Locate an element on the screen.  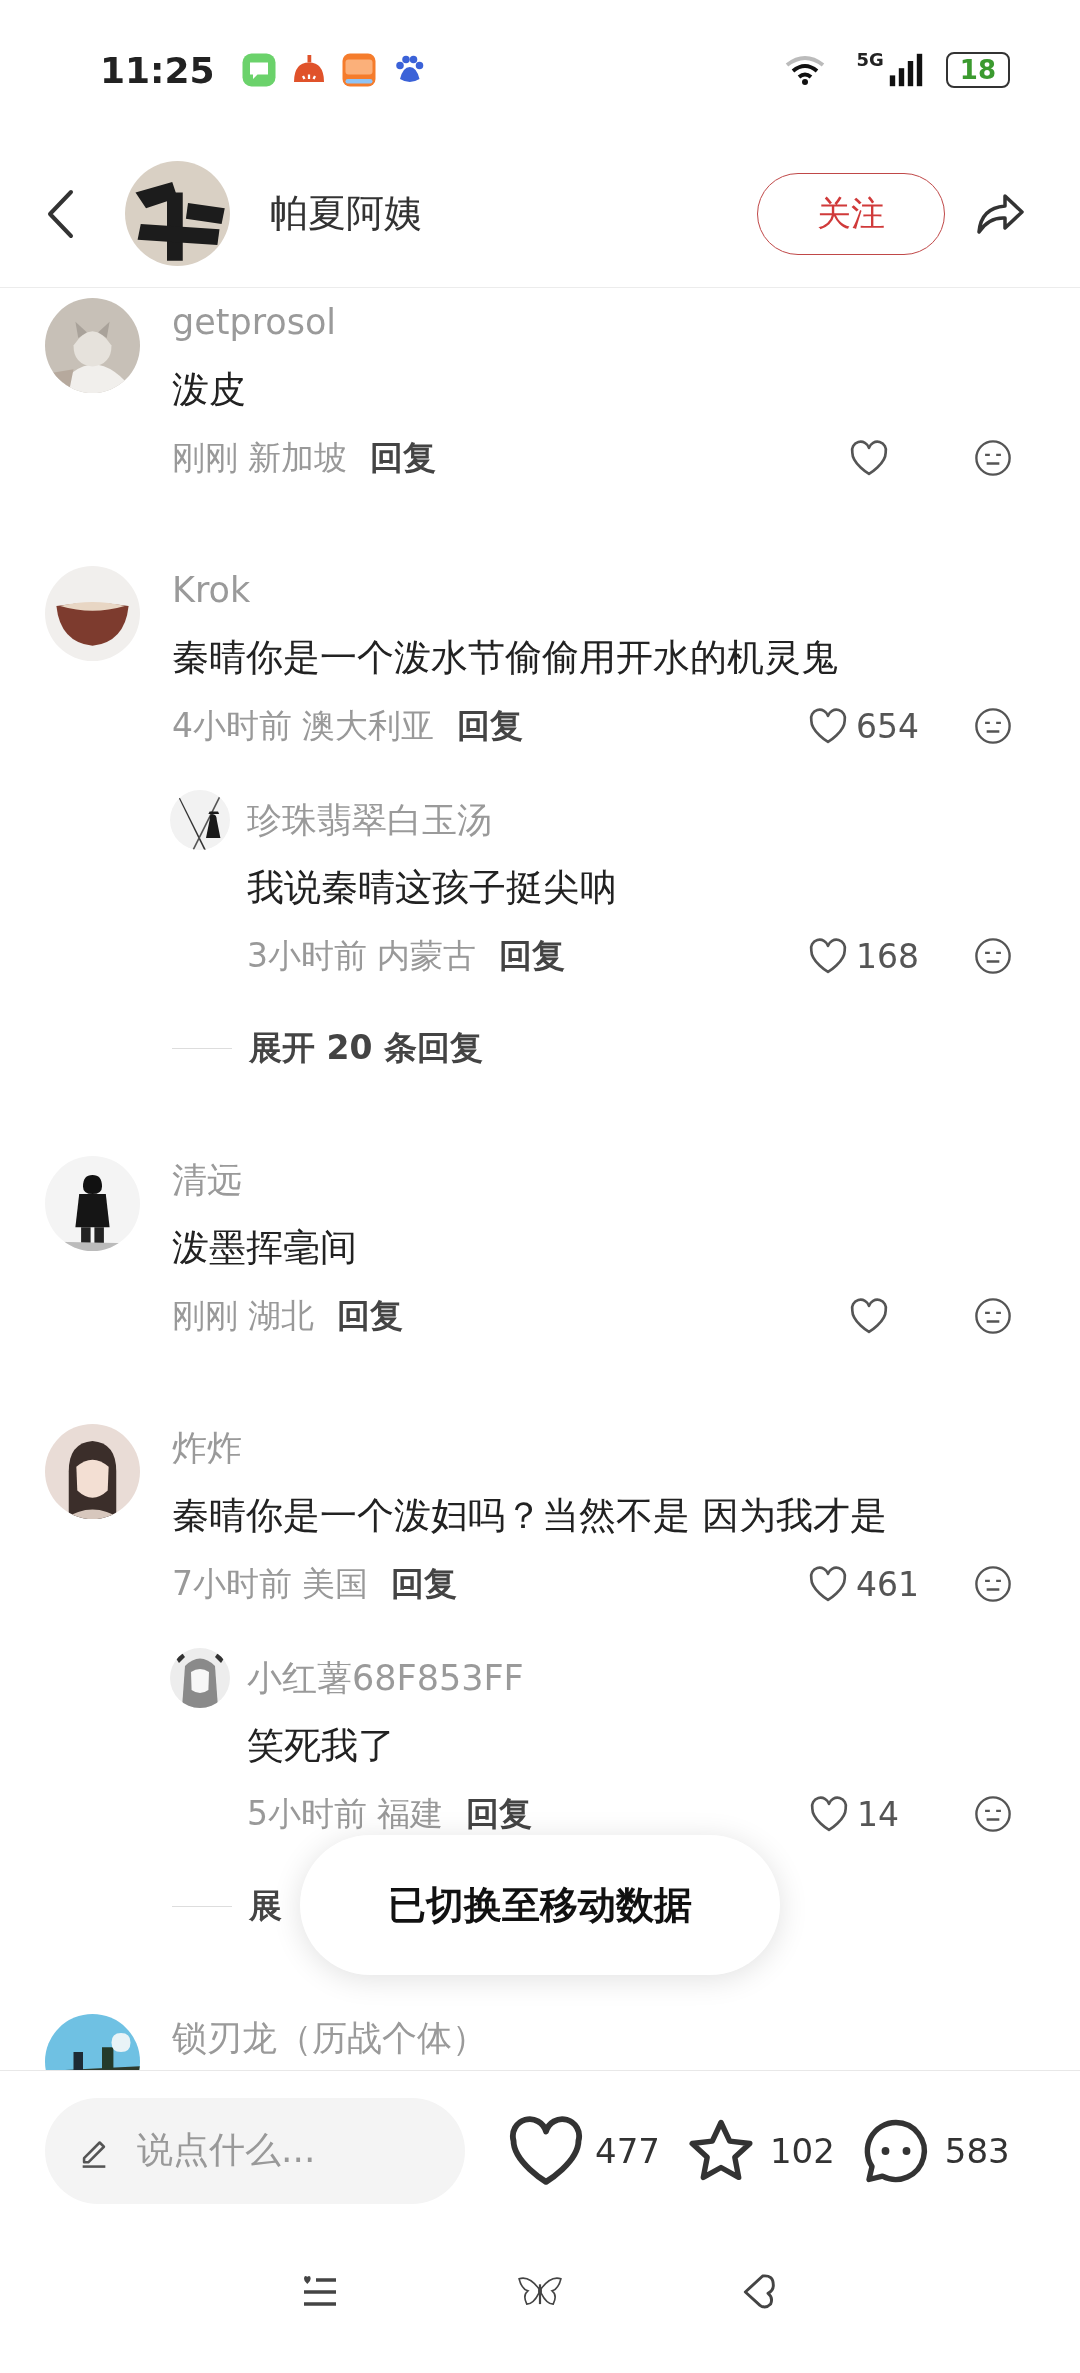
network-toast: 已切换至移动数据 is located at coordinates (540, 1905).